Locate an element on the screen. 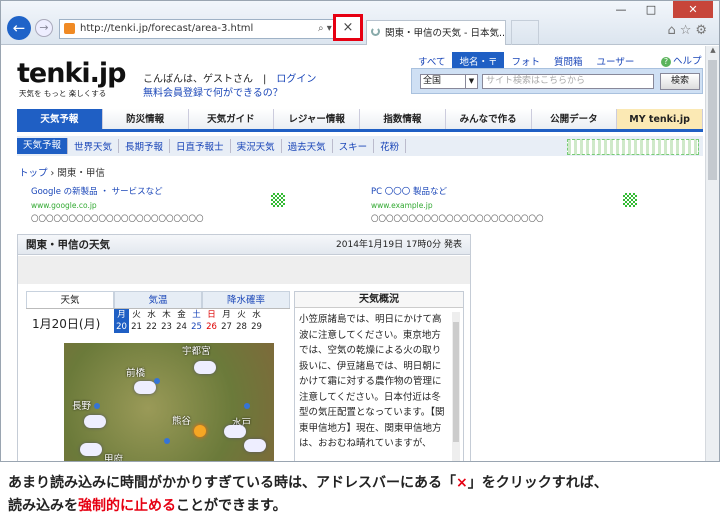 The height and width of the screenshot is (519, 720). ad-url: www.example.jp is located at coordinates (402, 205).